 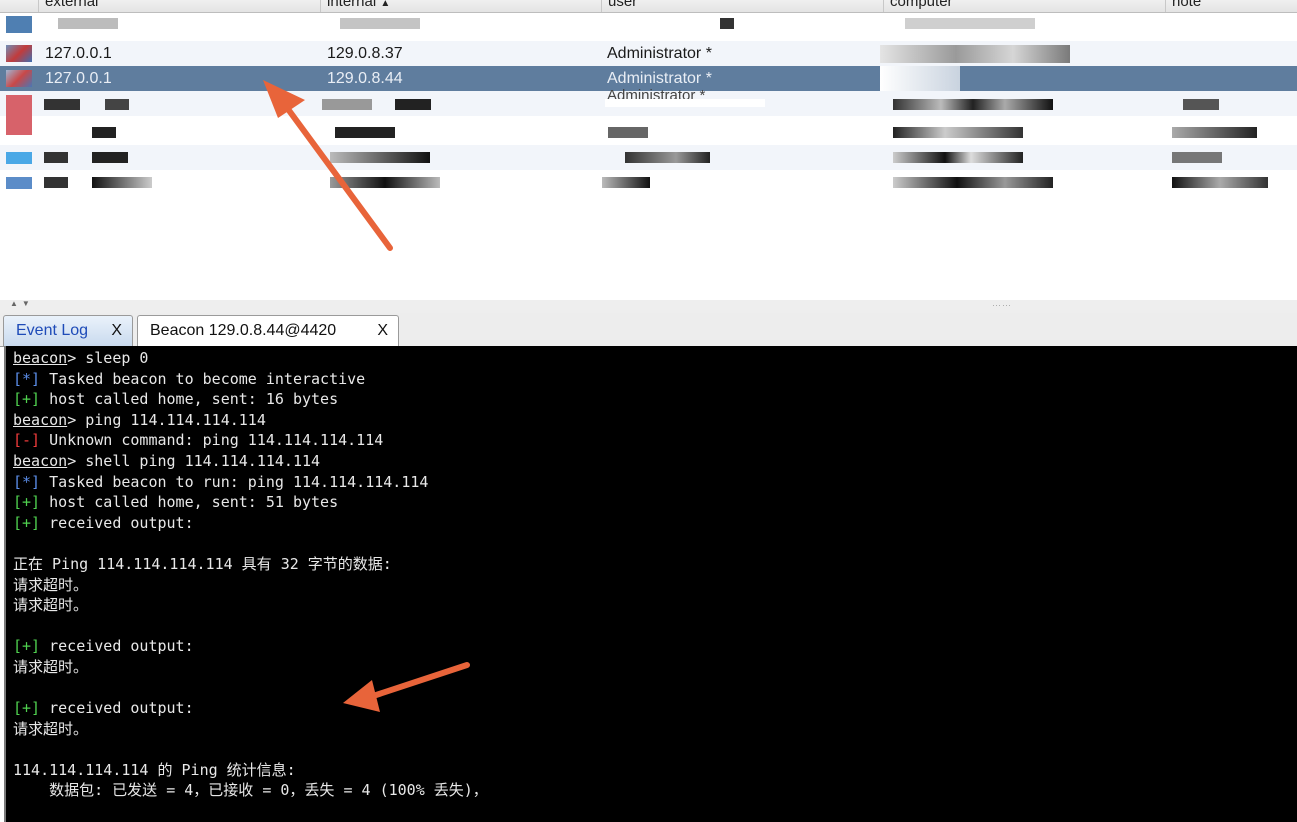 What do you see at coordinates (655, 564) in the screenshot?
I see `console-line: 正在 Ping 114.114.114.114 具有 32 字节的数据:` at bounding box center [655, 564].